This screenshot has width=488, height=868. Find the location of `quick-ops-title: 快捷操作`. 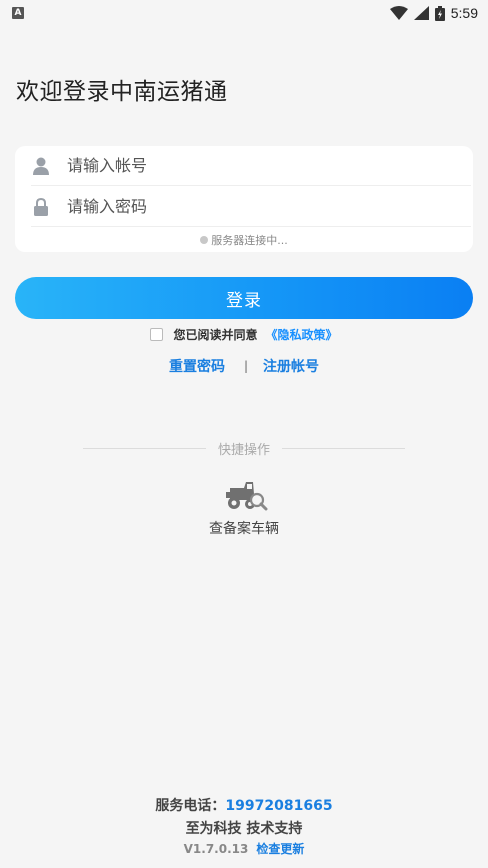

quick-ops-title: 快捷操作 is located at coordinates (244, 450).